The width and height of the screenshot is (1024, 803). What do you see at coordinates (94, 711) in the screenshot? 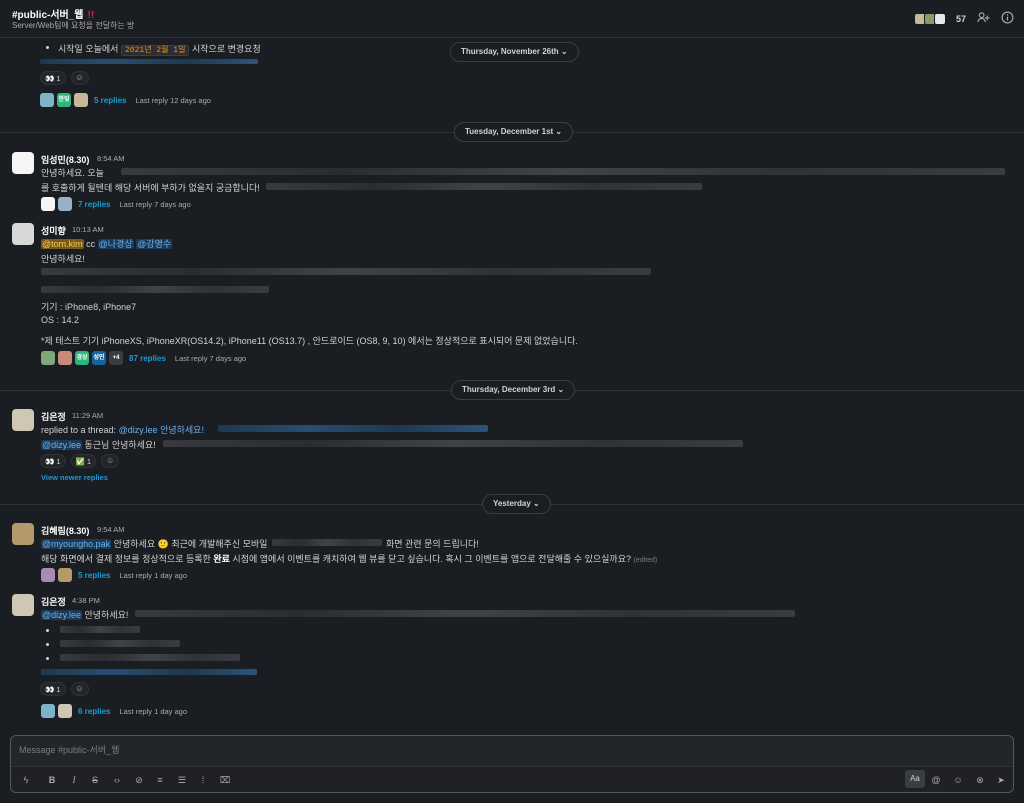
I see `replies-link: 6 replies` at bounding box center [94, 711].